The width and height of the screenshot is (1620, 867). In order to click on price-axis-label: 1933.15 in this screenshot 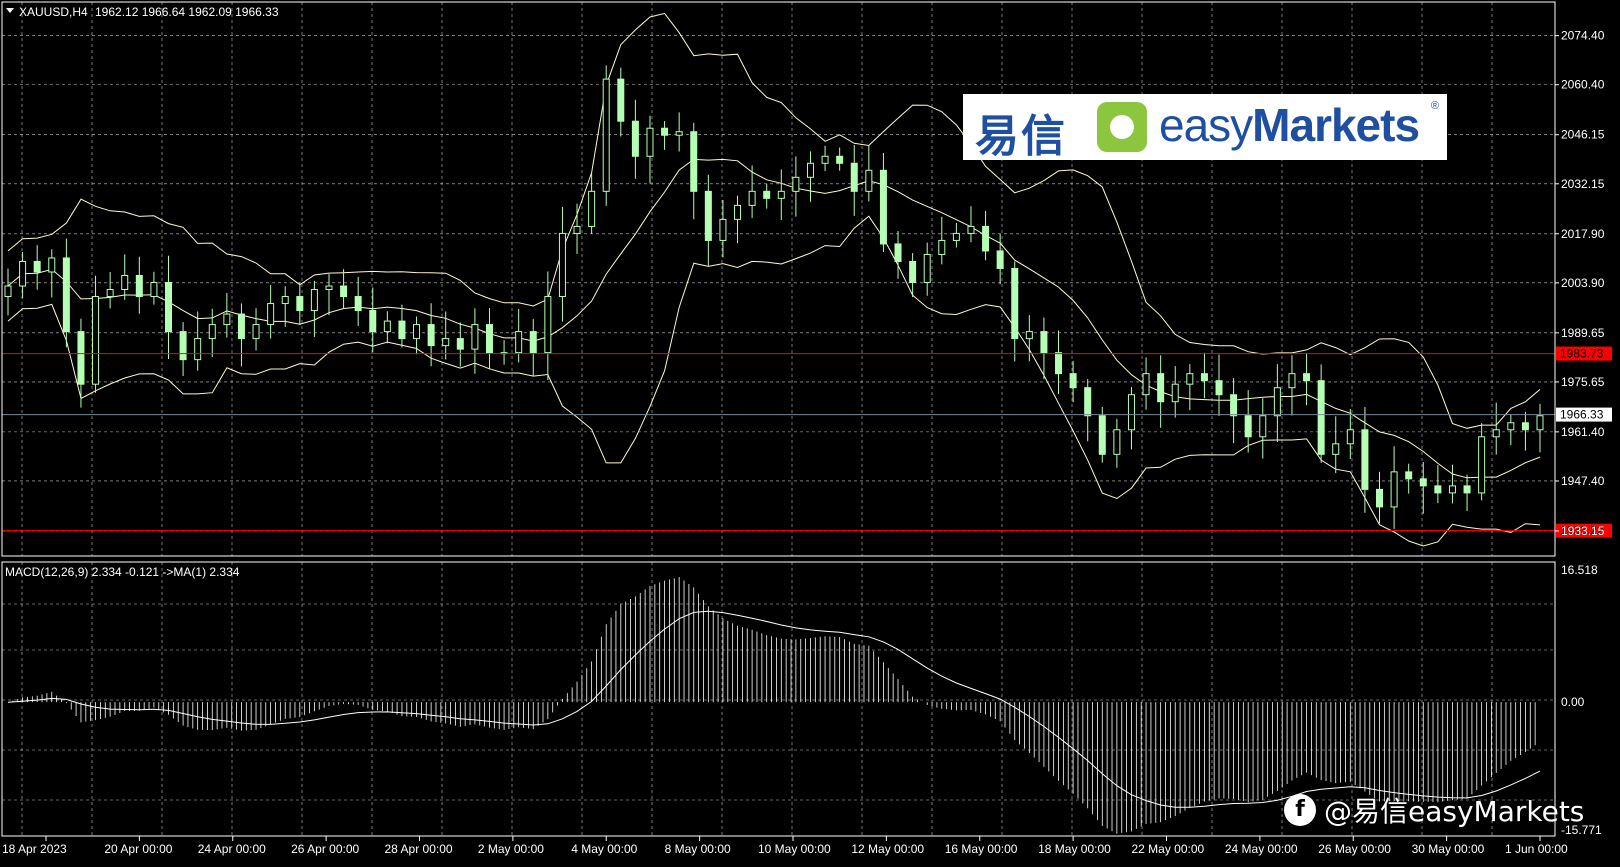, I will do `click(1583, 531)`.